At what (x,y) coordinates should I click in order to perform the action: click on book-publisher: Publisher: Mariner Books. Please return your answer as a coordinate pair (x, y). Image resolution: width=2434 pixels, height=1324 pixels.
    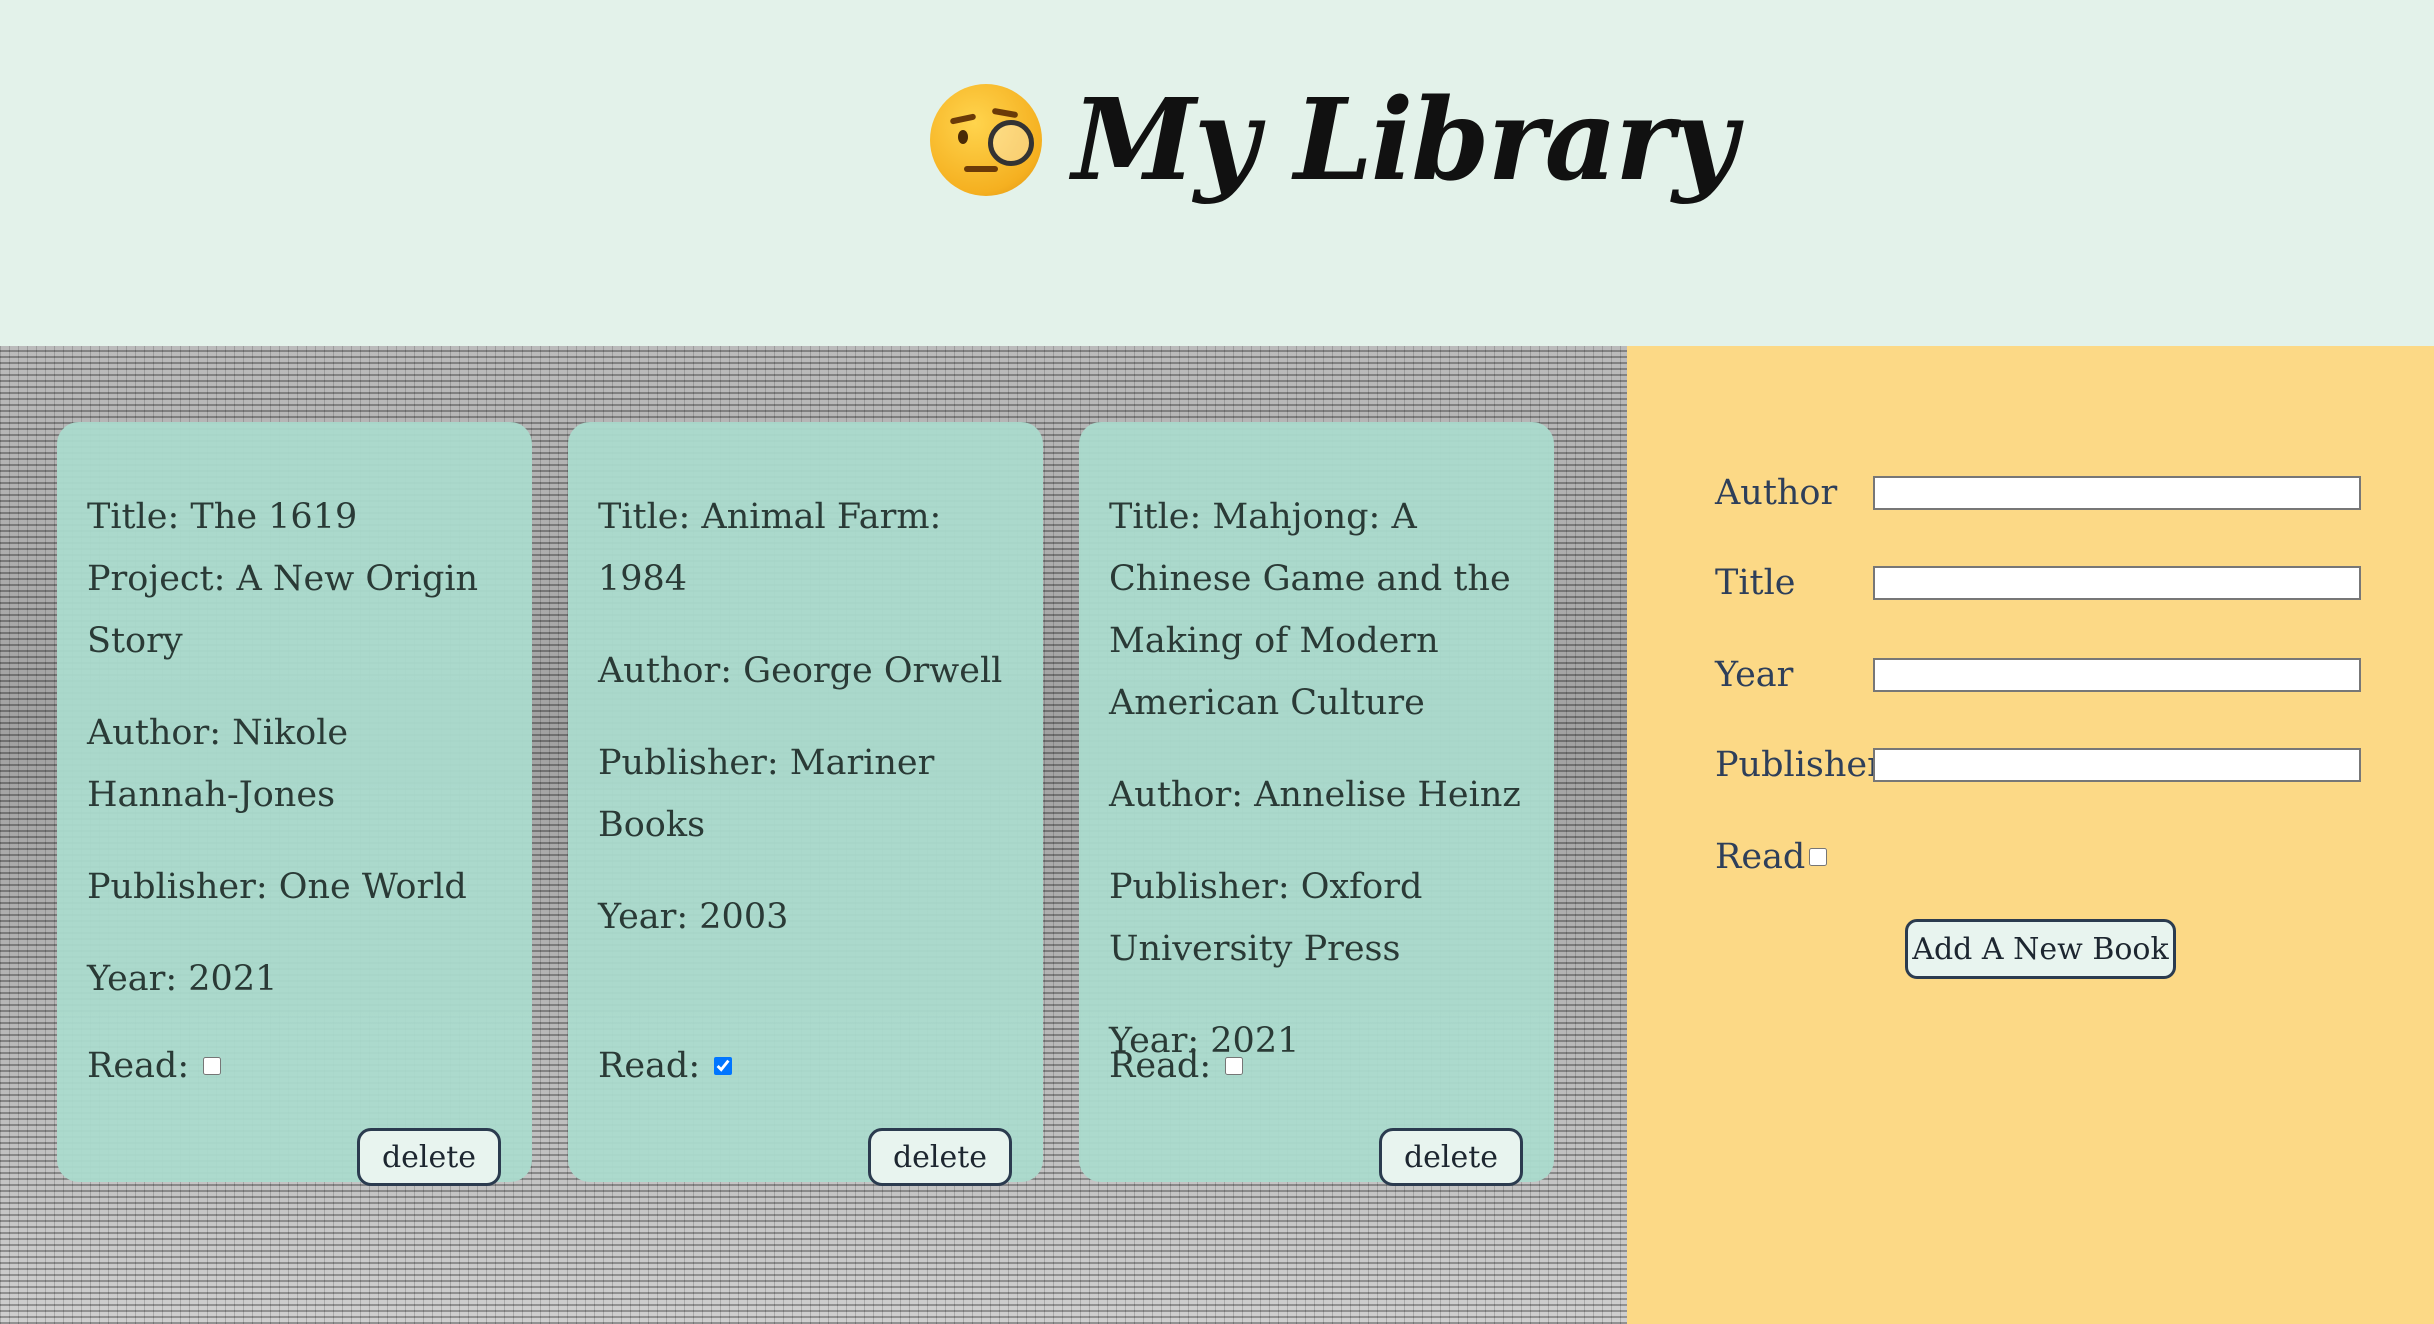
    Looking at the image, I should click on (766, 794).